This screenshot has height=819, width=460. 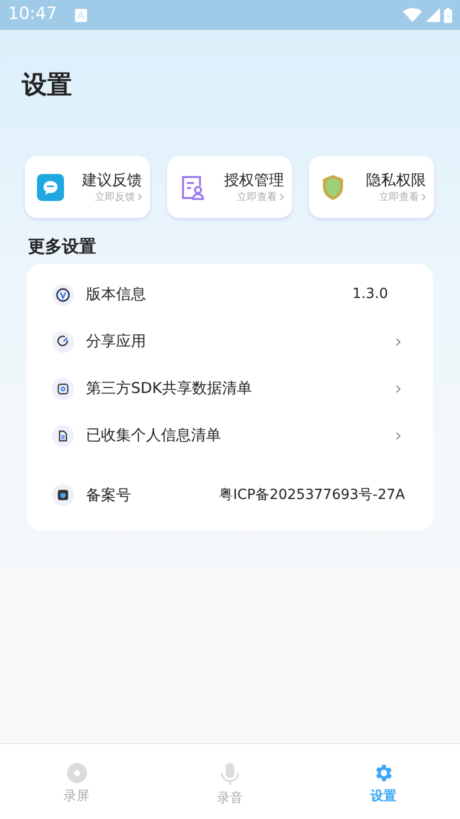 What do you see at coordinates (227, 294) in the screenshot?
I see `settings-row: 版本信息 1.3.0` at bounding box center [227, 294].